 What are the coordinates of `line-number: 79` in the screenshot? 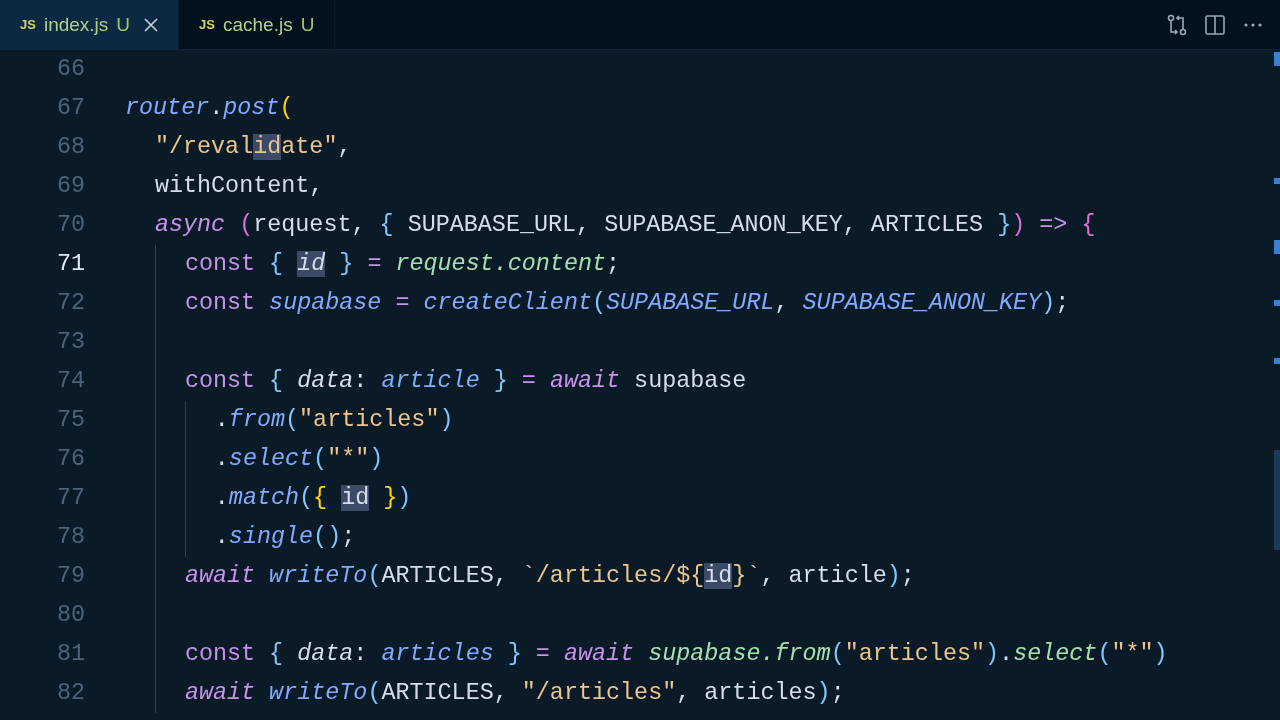 It's located at (70, 576).